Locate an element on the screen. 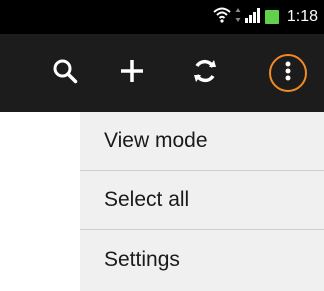 This screenshot has height=291, width=324. menu-item-settings: Settings is located at coordinates (202, 259).